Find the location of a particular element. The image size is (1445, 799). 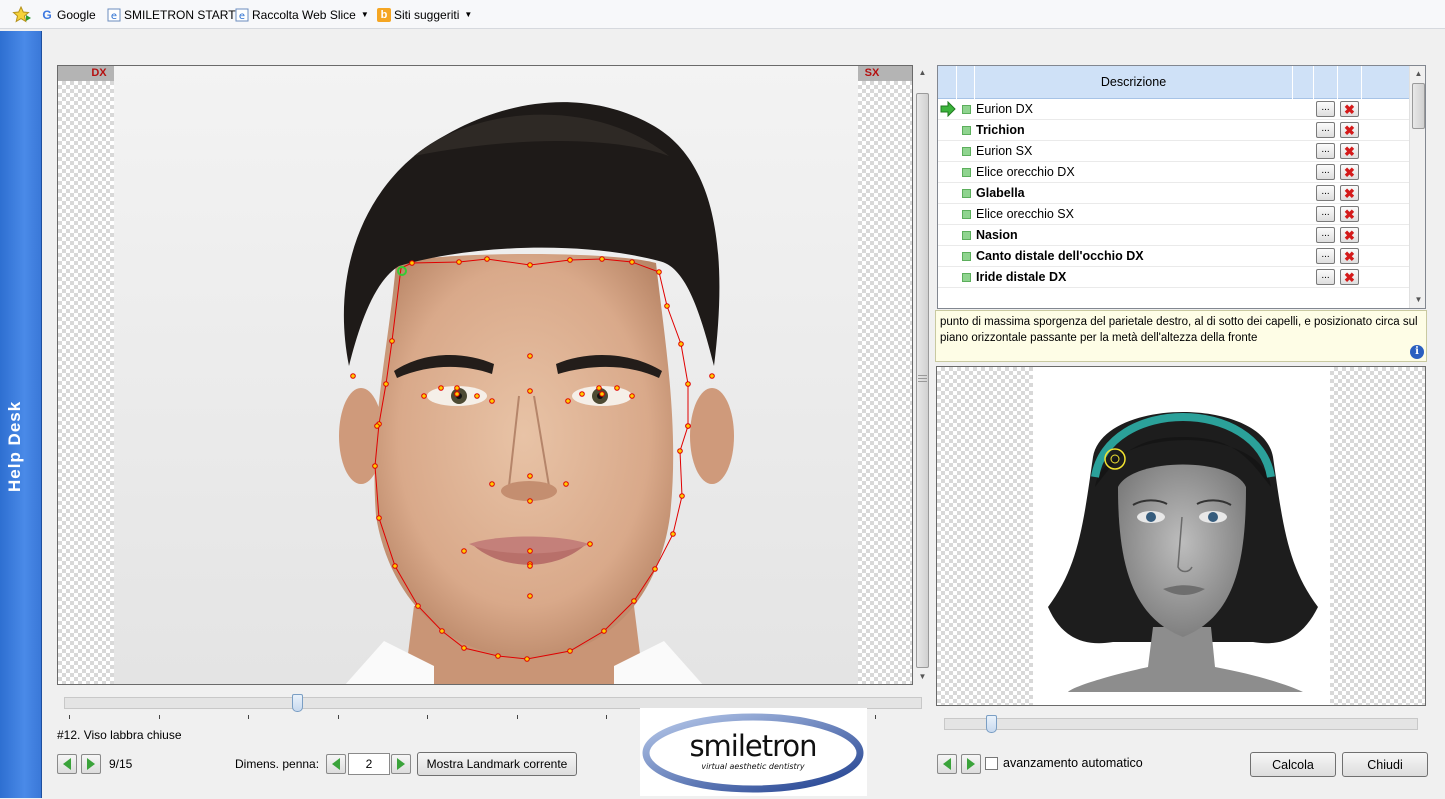

table-row: Eurion DX... ✖ is located at coordinates (1173, 109).